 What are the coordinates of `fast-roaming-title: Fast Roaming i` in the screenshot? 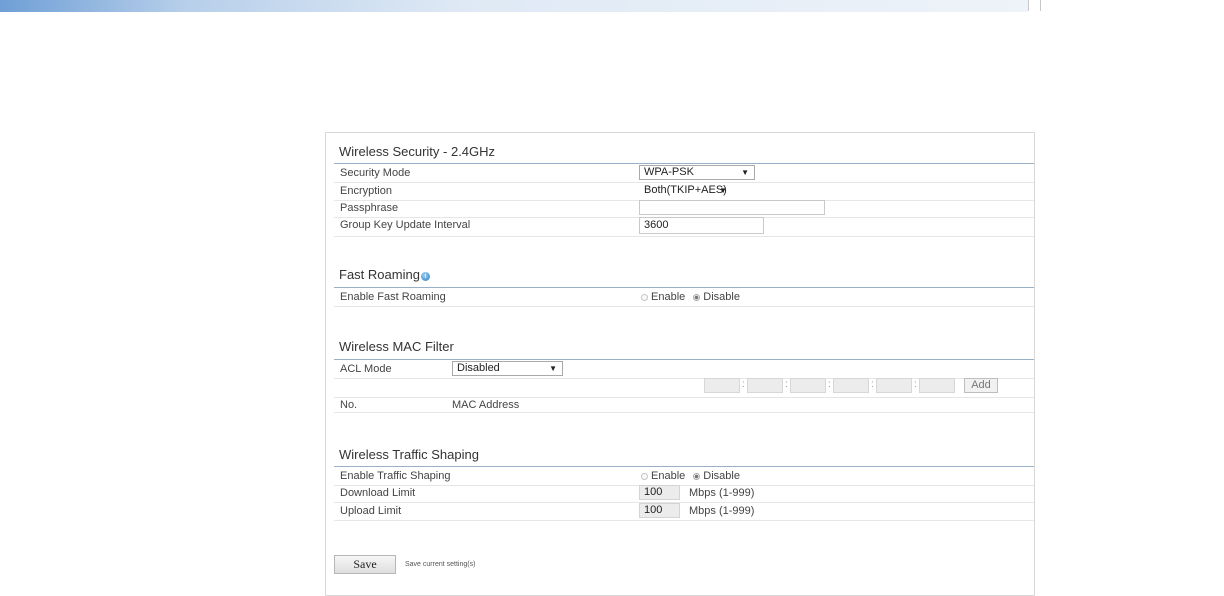 It's located at (384, 274).